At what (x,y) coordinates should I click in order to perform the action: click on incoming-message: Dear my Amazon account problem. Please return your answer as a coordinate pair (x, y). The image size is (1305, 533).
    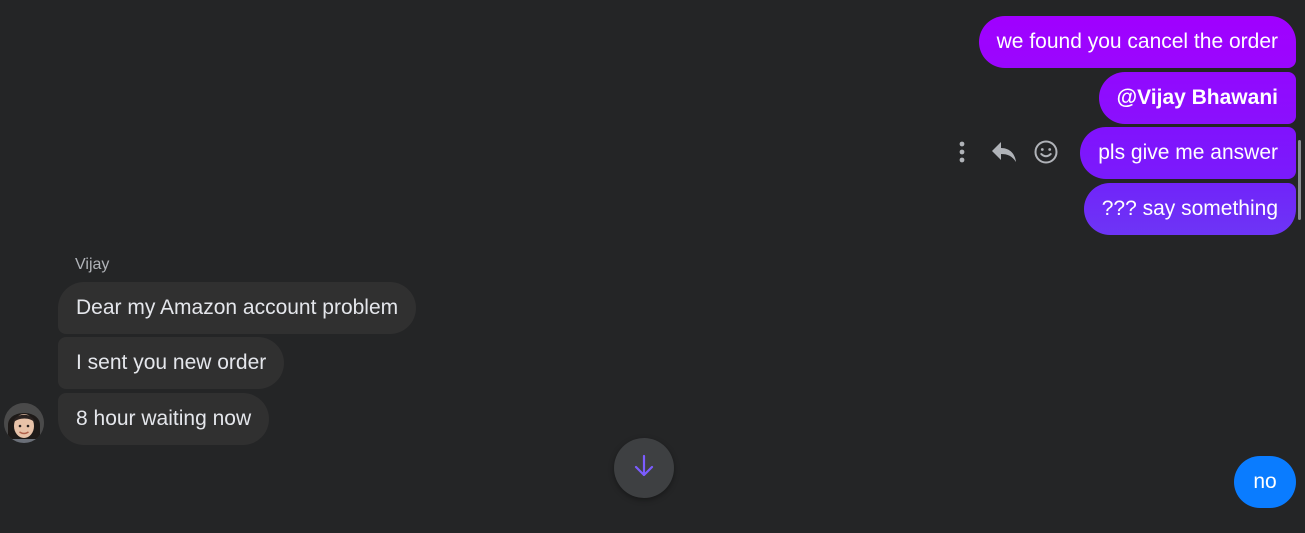
    Looking at the image, I should click on (237, 308).